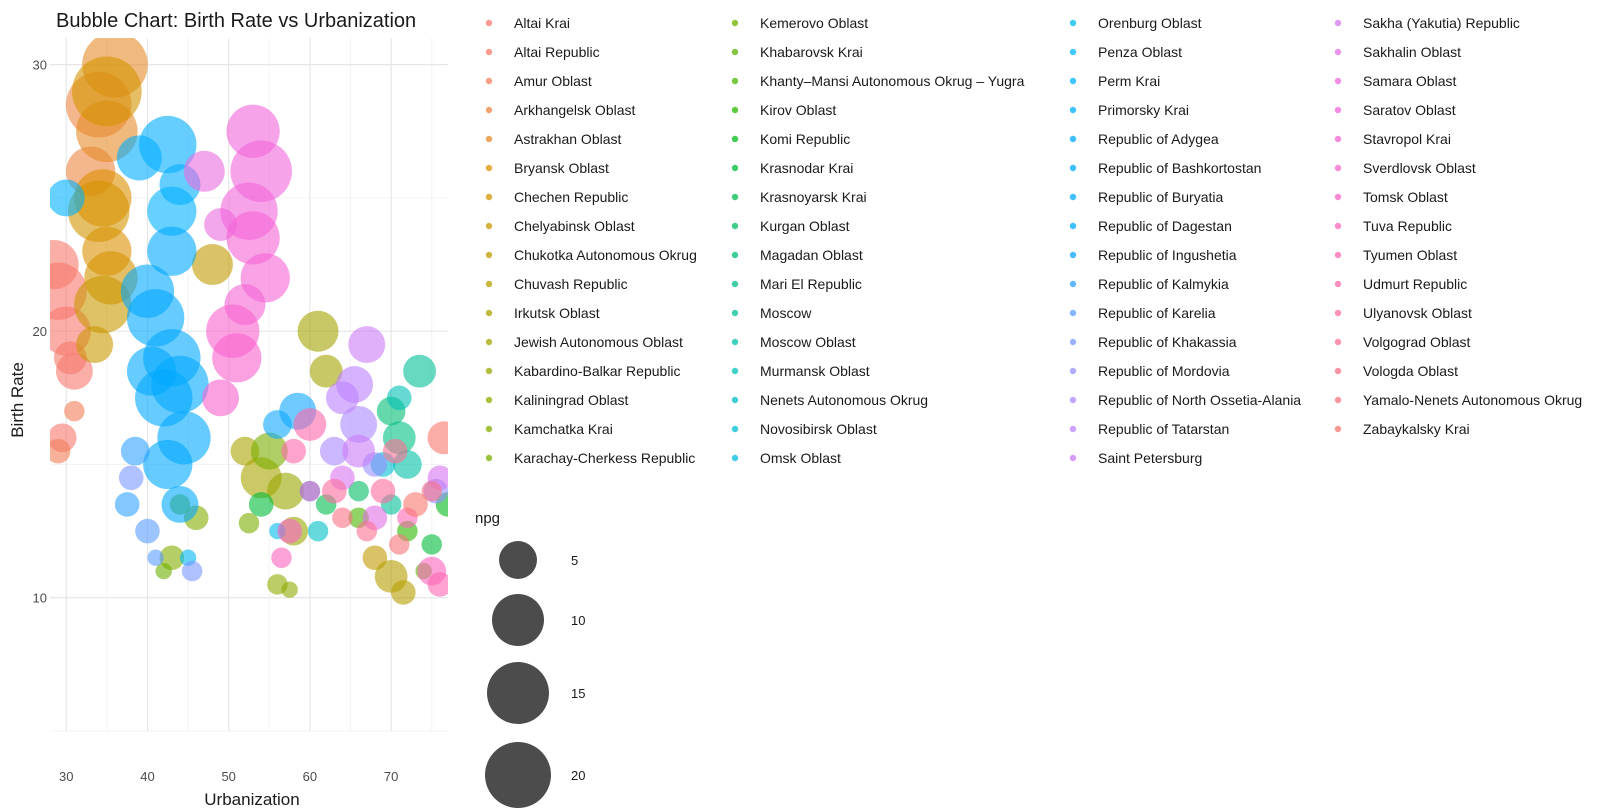 The image size is (1600, 812). What do you see at coordinates (1407, 226) in the screenshot?
I see `legend-label: Tuva Republic` at bounding box center [1407, 226].